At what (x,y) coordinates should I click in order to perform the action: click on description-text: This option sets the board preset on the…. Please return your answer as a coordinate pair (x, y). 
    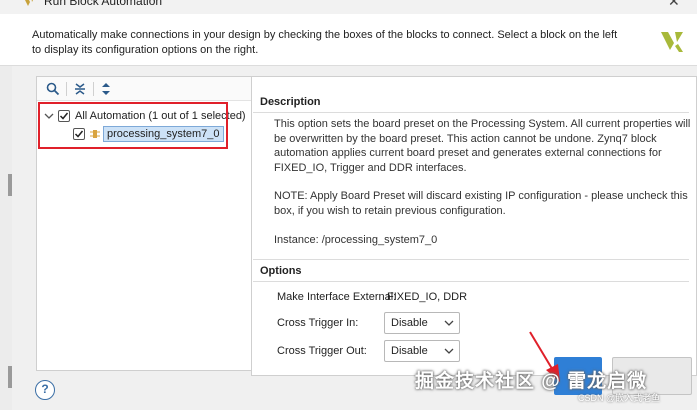
    Looking at the image, I should click on (482, 146).